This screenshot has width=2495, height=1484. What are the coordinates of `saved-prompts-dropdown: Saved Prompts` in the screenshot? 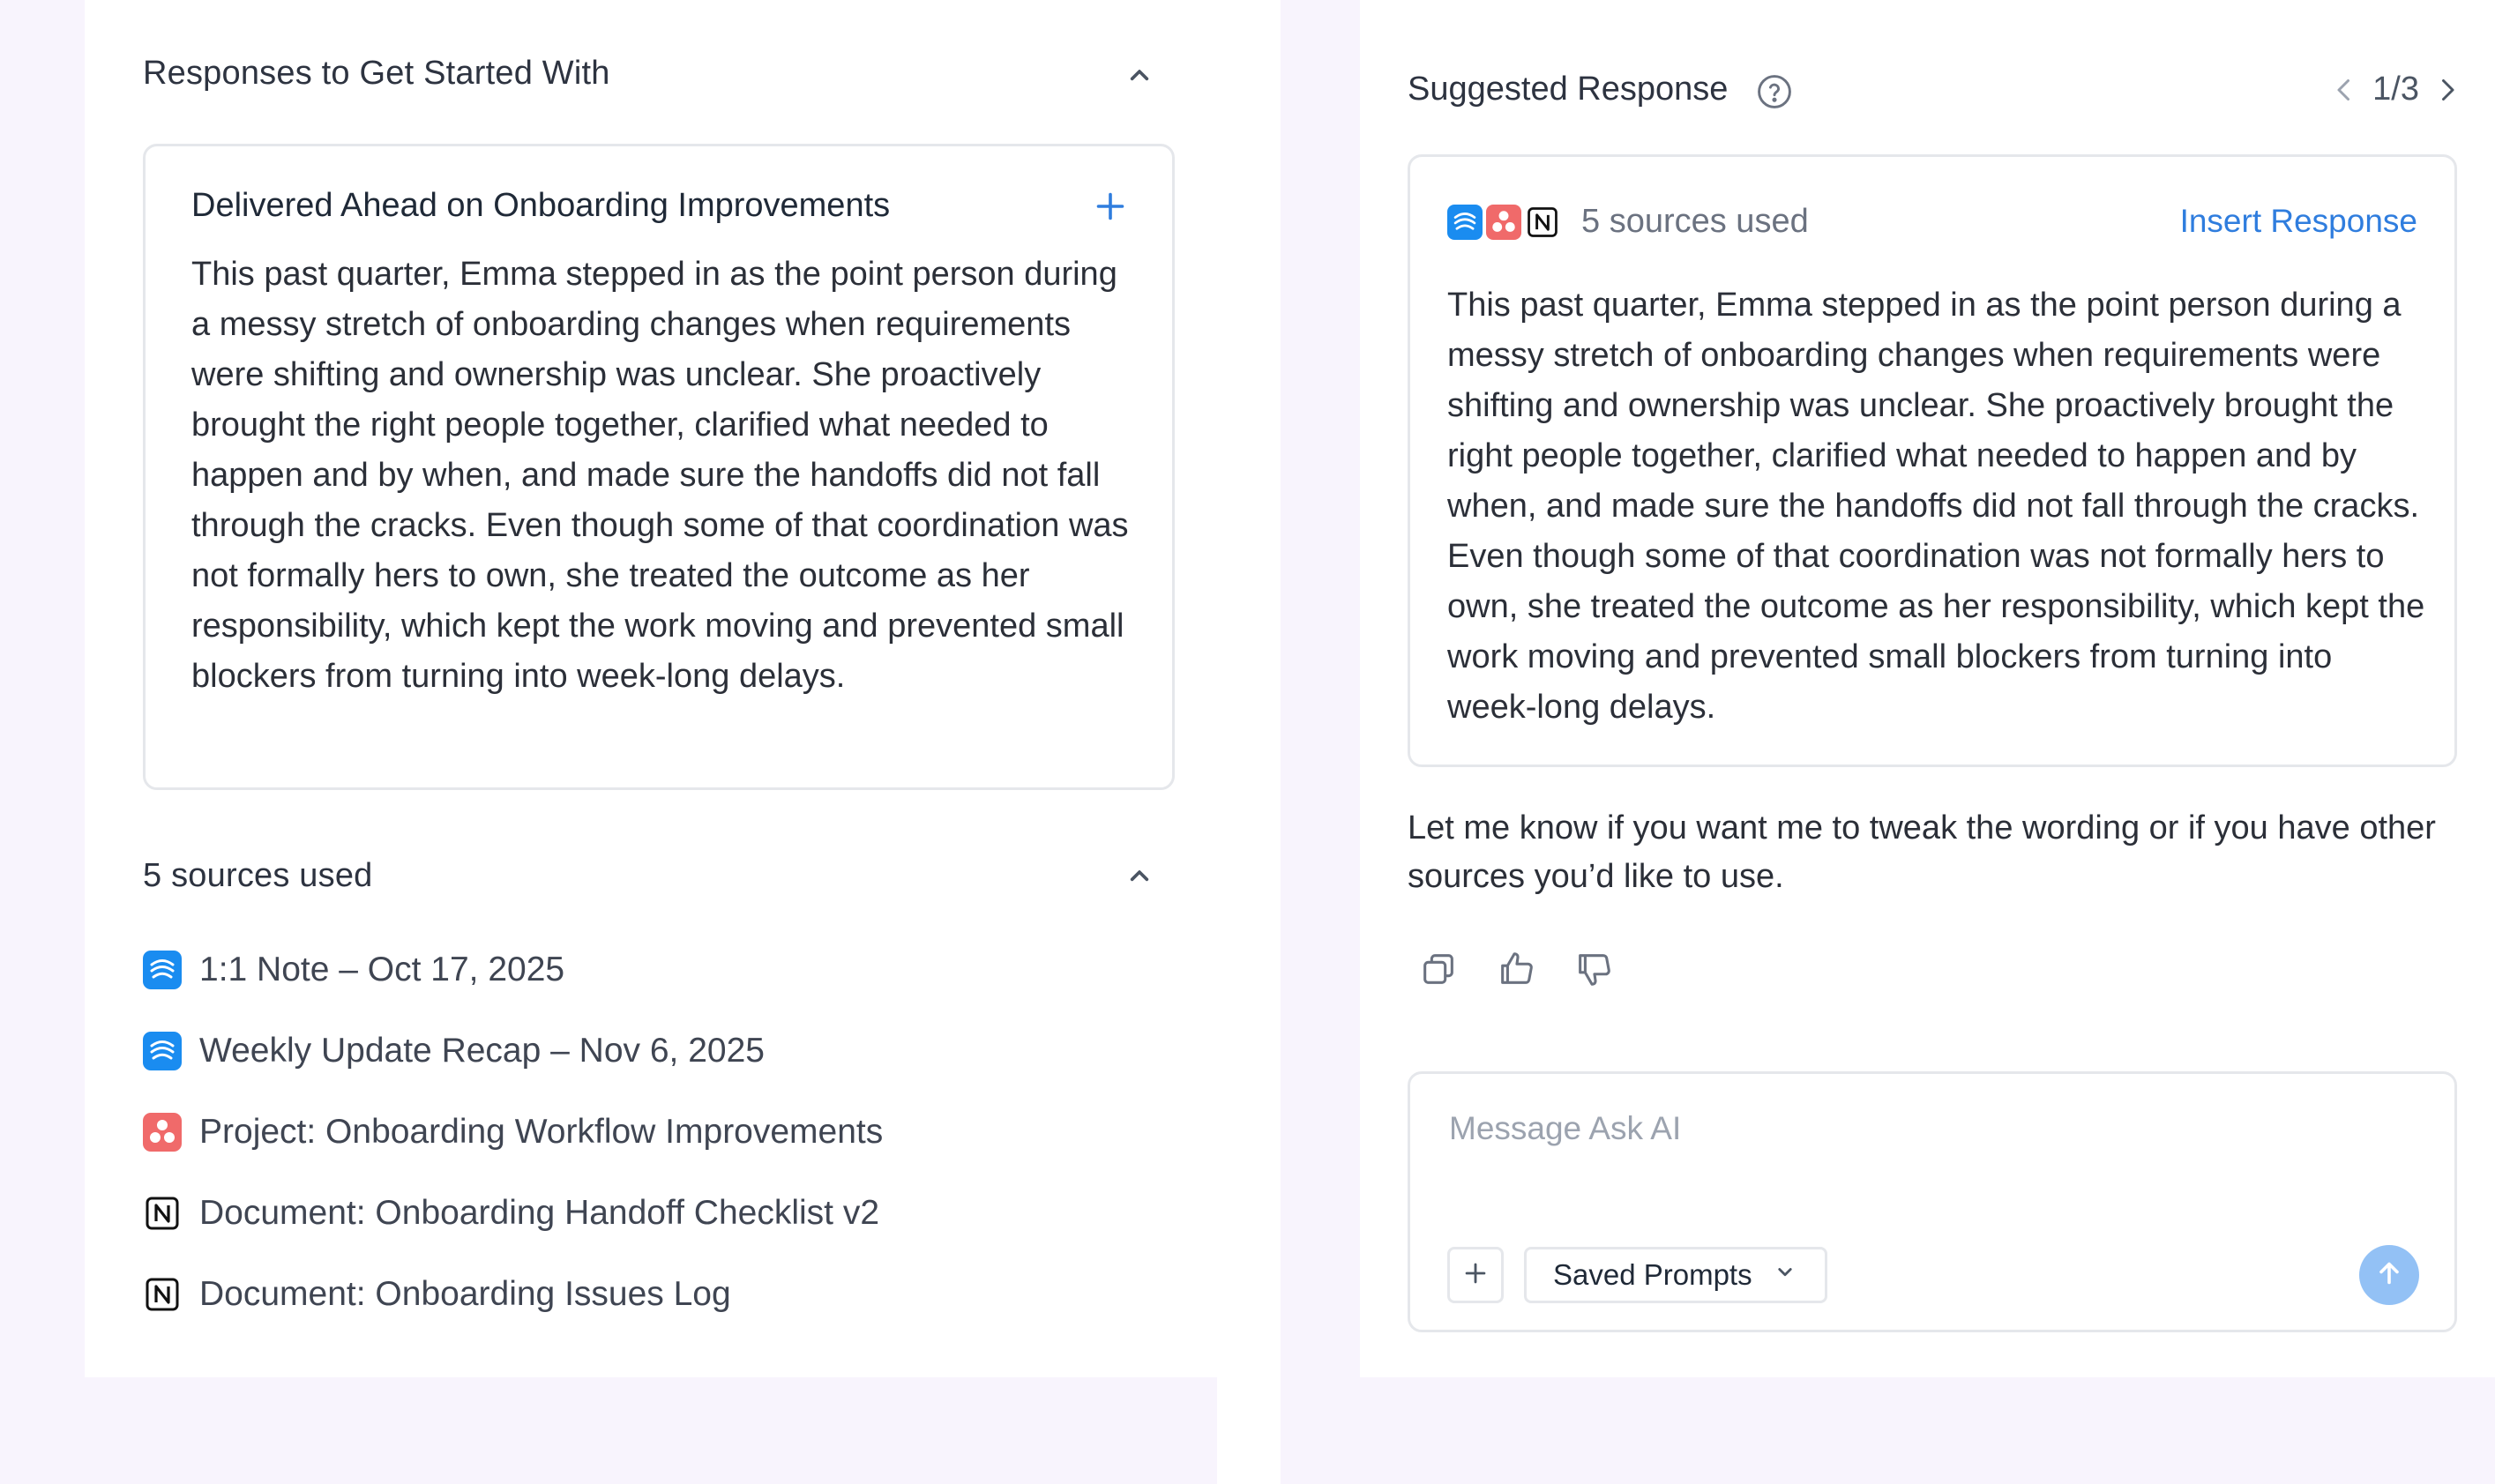 It's located at (1675, 1275).